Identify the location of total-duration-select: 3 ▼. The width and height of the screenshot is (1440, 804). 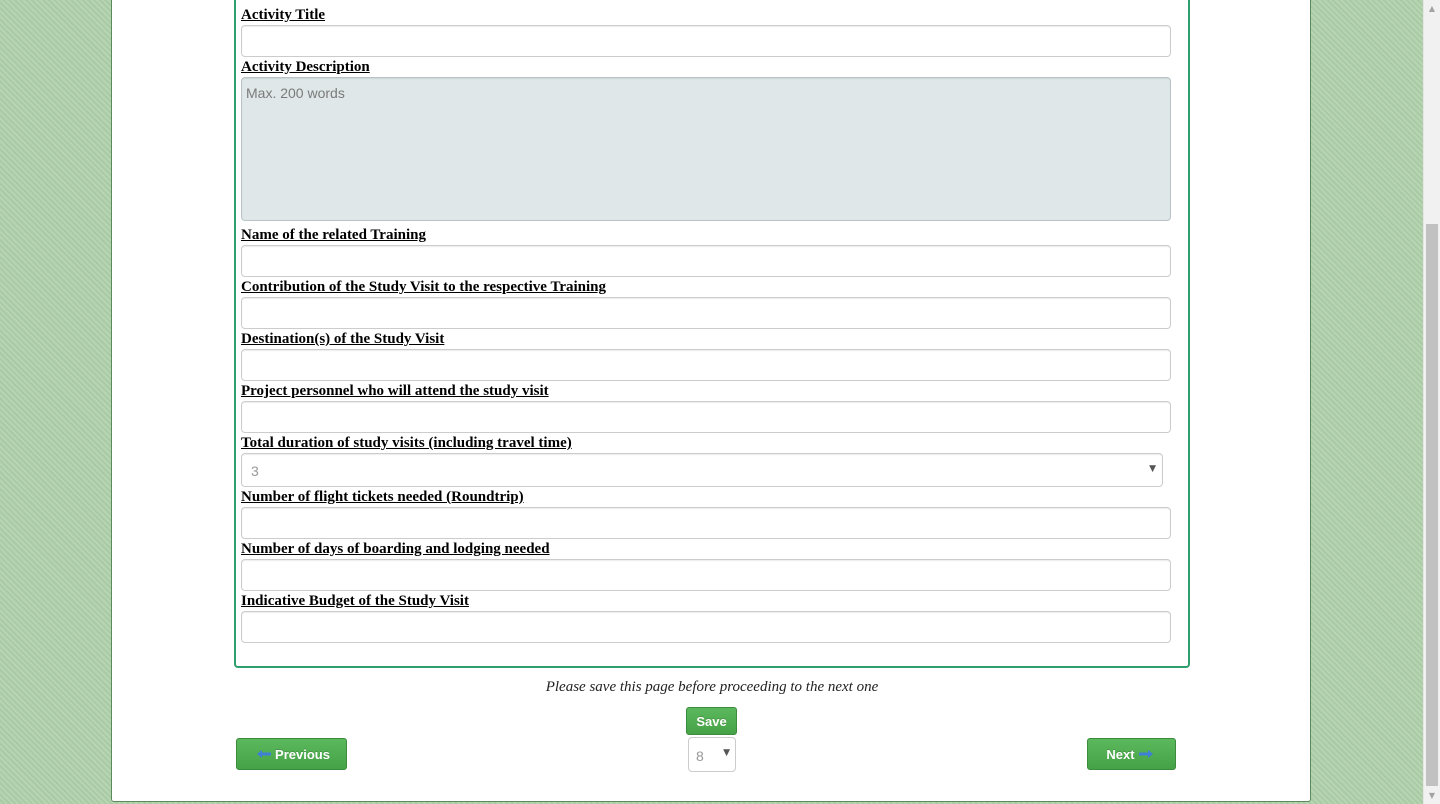
(702, 470).